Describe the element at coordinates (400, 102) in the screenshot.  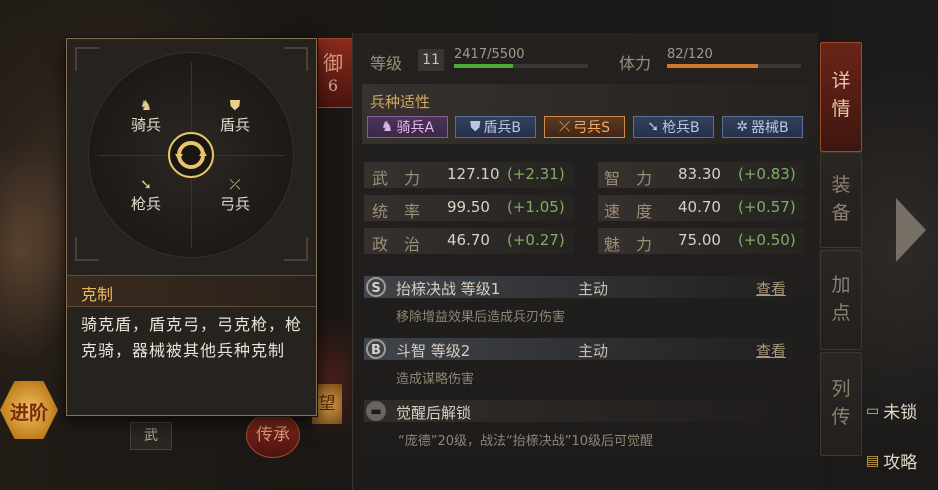
I see `aptitude-title: 兵种适性` at that location.